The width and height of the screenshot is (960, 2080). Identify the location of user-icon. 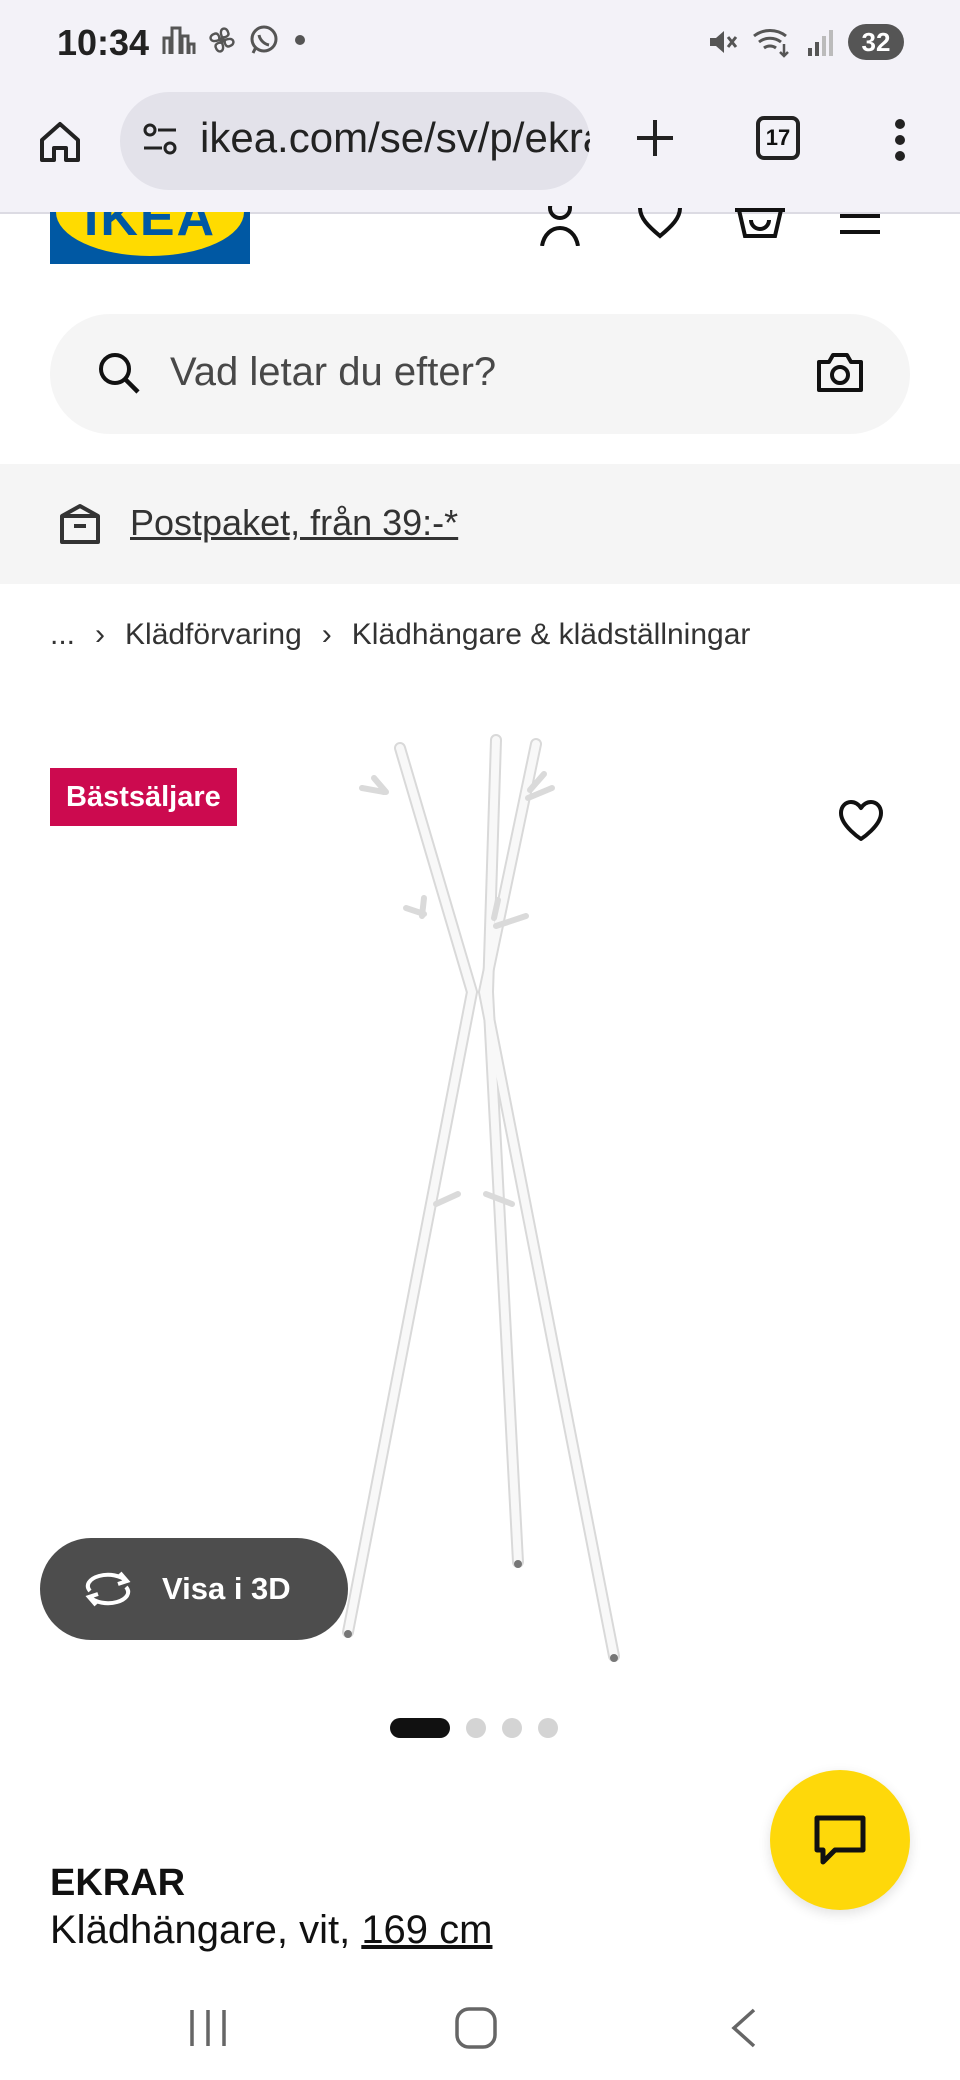
(560, 226).